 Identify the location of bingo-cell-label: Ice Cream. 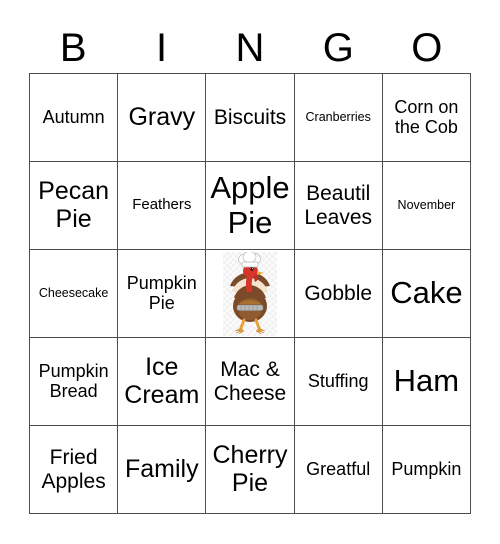
(162, 381).